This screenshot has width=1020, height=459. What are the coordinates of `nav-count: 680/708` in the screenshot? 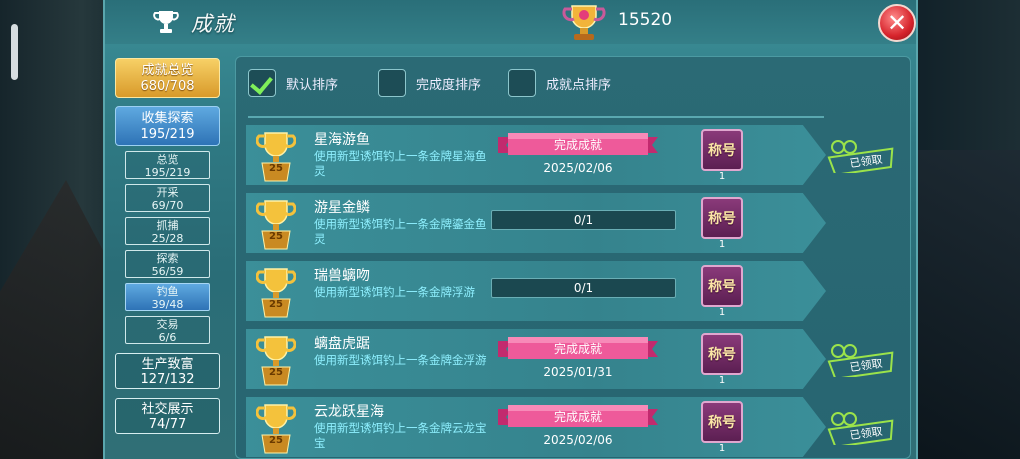 It's located at (167, 86).